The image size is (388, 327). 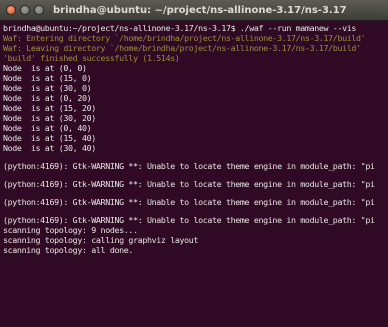 What do you see at coordinates (39, 10) in the screenshot?
I see `maximize-window-button` at bounding box center [39, 10].